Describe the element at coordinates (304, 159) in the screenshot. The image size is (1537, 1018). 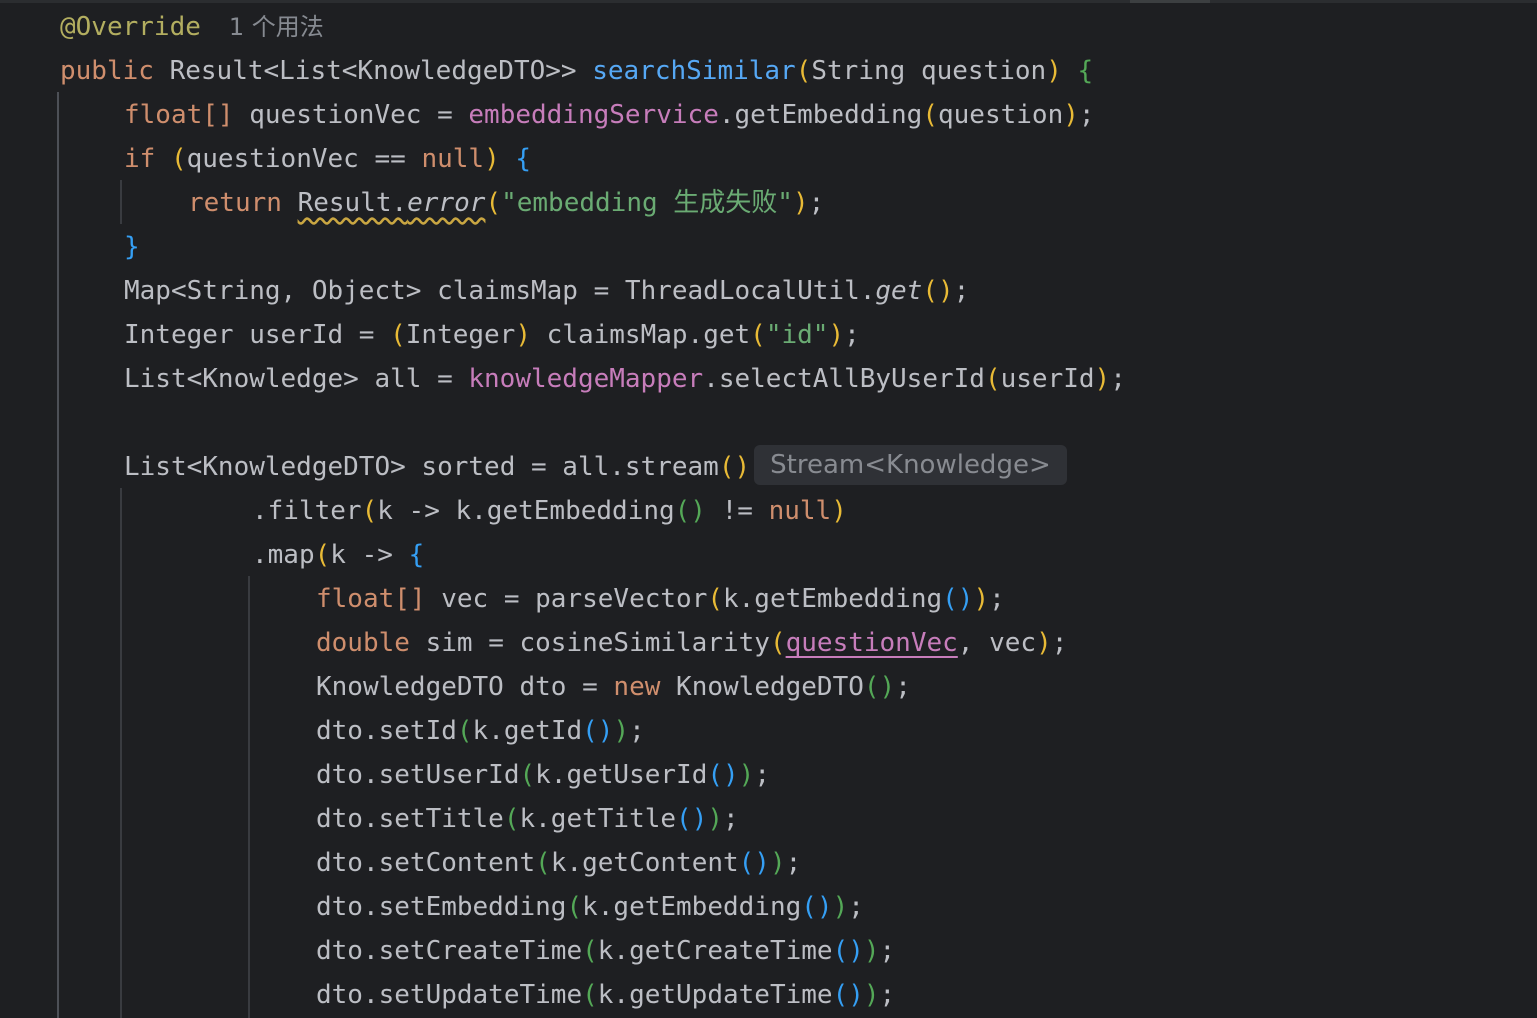
I see `code-token: questionVec ==` at that location.